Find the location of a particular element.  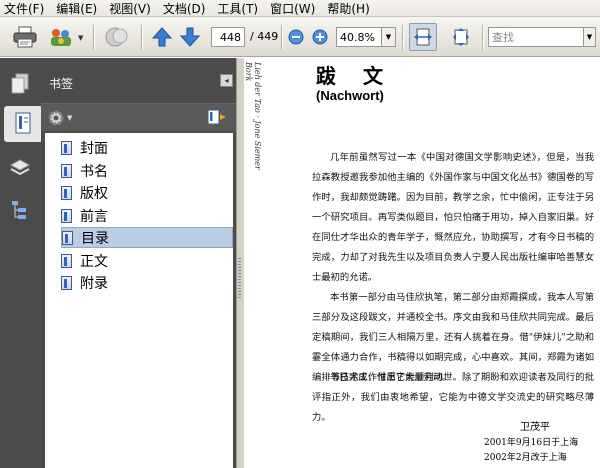

zoom-out-icon is located at coordinates (296, 37).